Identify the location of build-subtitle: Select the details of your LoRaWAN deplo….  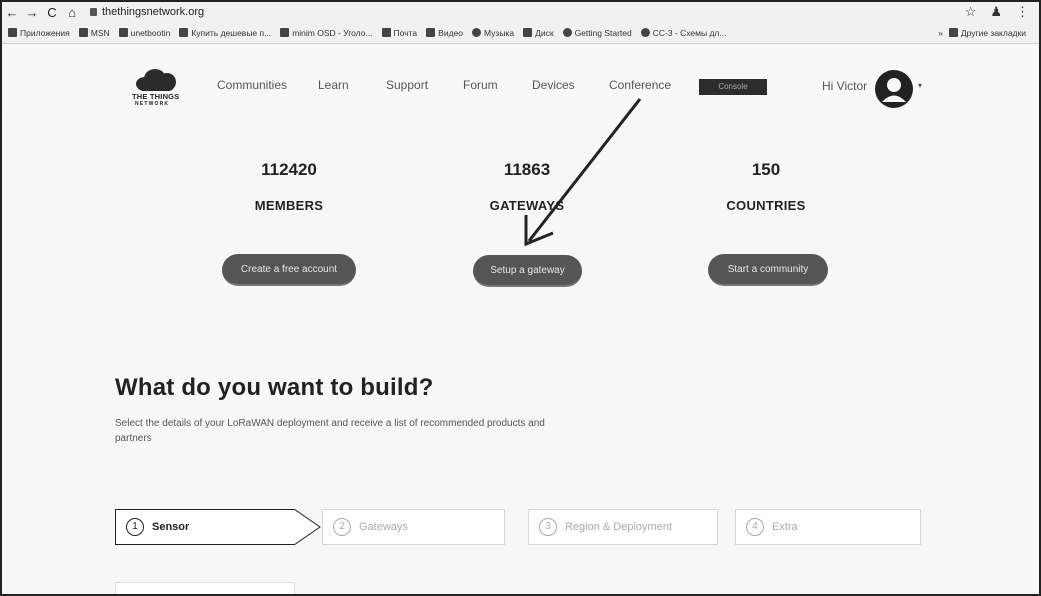
(330, 431).